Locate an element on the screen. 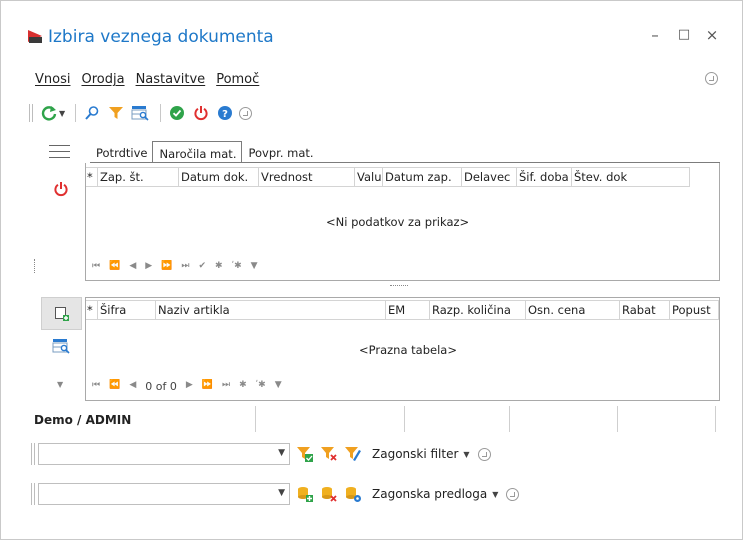 This screenshot has height=540, width=743. new-document-icon is located at coordinates (61, 313).